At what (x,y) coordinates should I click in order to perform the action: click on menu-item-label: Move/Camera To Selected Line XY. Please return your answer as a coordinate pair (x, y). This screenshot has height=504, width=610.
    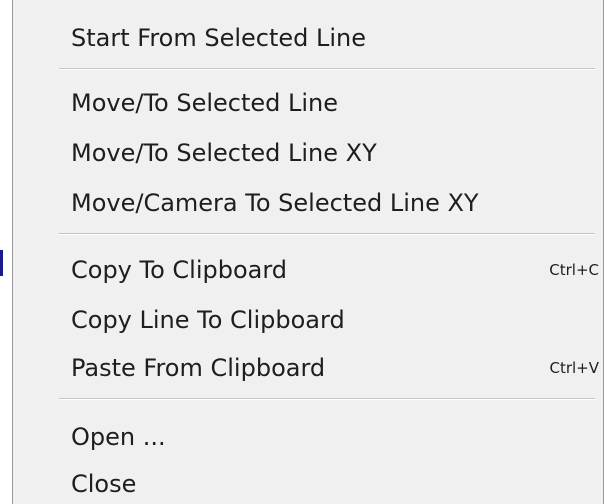
    Looking at the image, I should click on (275, 203).